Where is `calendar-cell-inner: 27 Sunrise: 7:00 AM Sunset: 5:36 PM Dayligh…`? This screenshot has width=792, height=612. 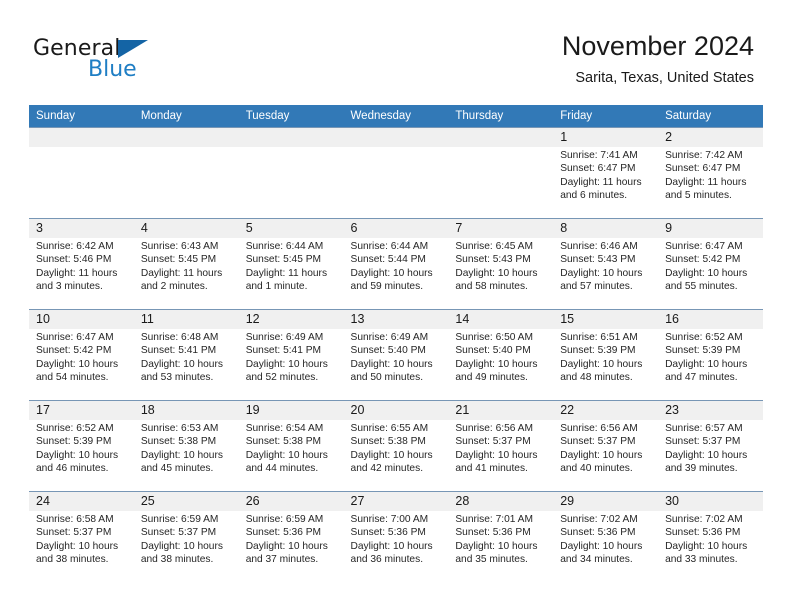 calendar-cell-inner: 27 Sunrise: 7:00 AM Sunset: 5:36 PM Dayligh… is located at coordinates (396, 537).